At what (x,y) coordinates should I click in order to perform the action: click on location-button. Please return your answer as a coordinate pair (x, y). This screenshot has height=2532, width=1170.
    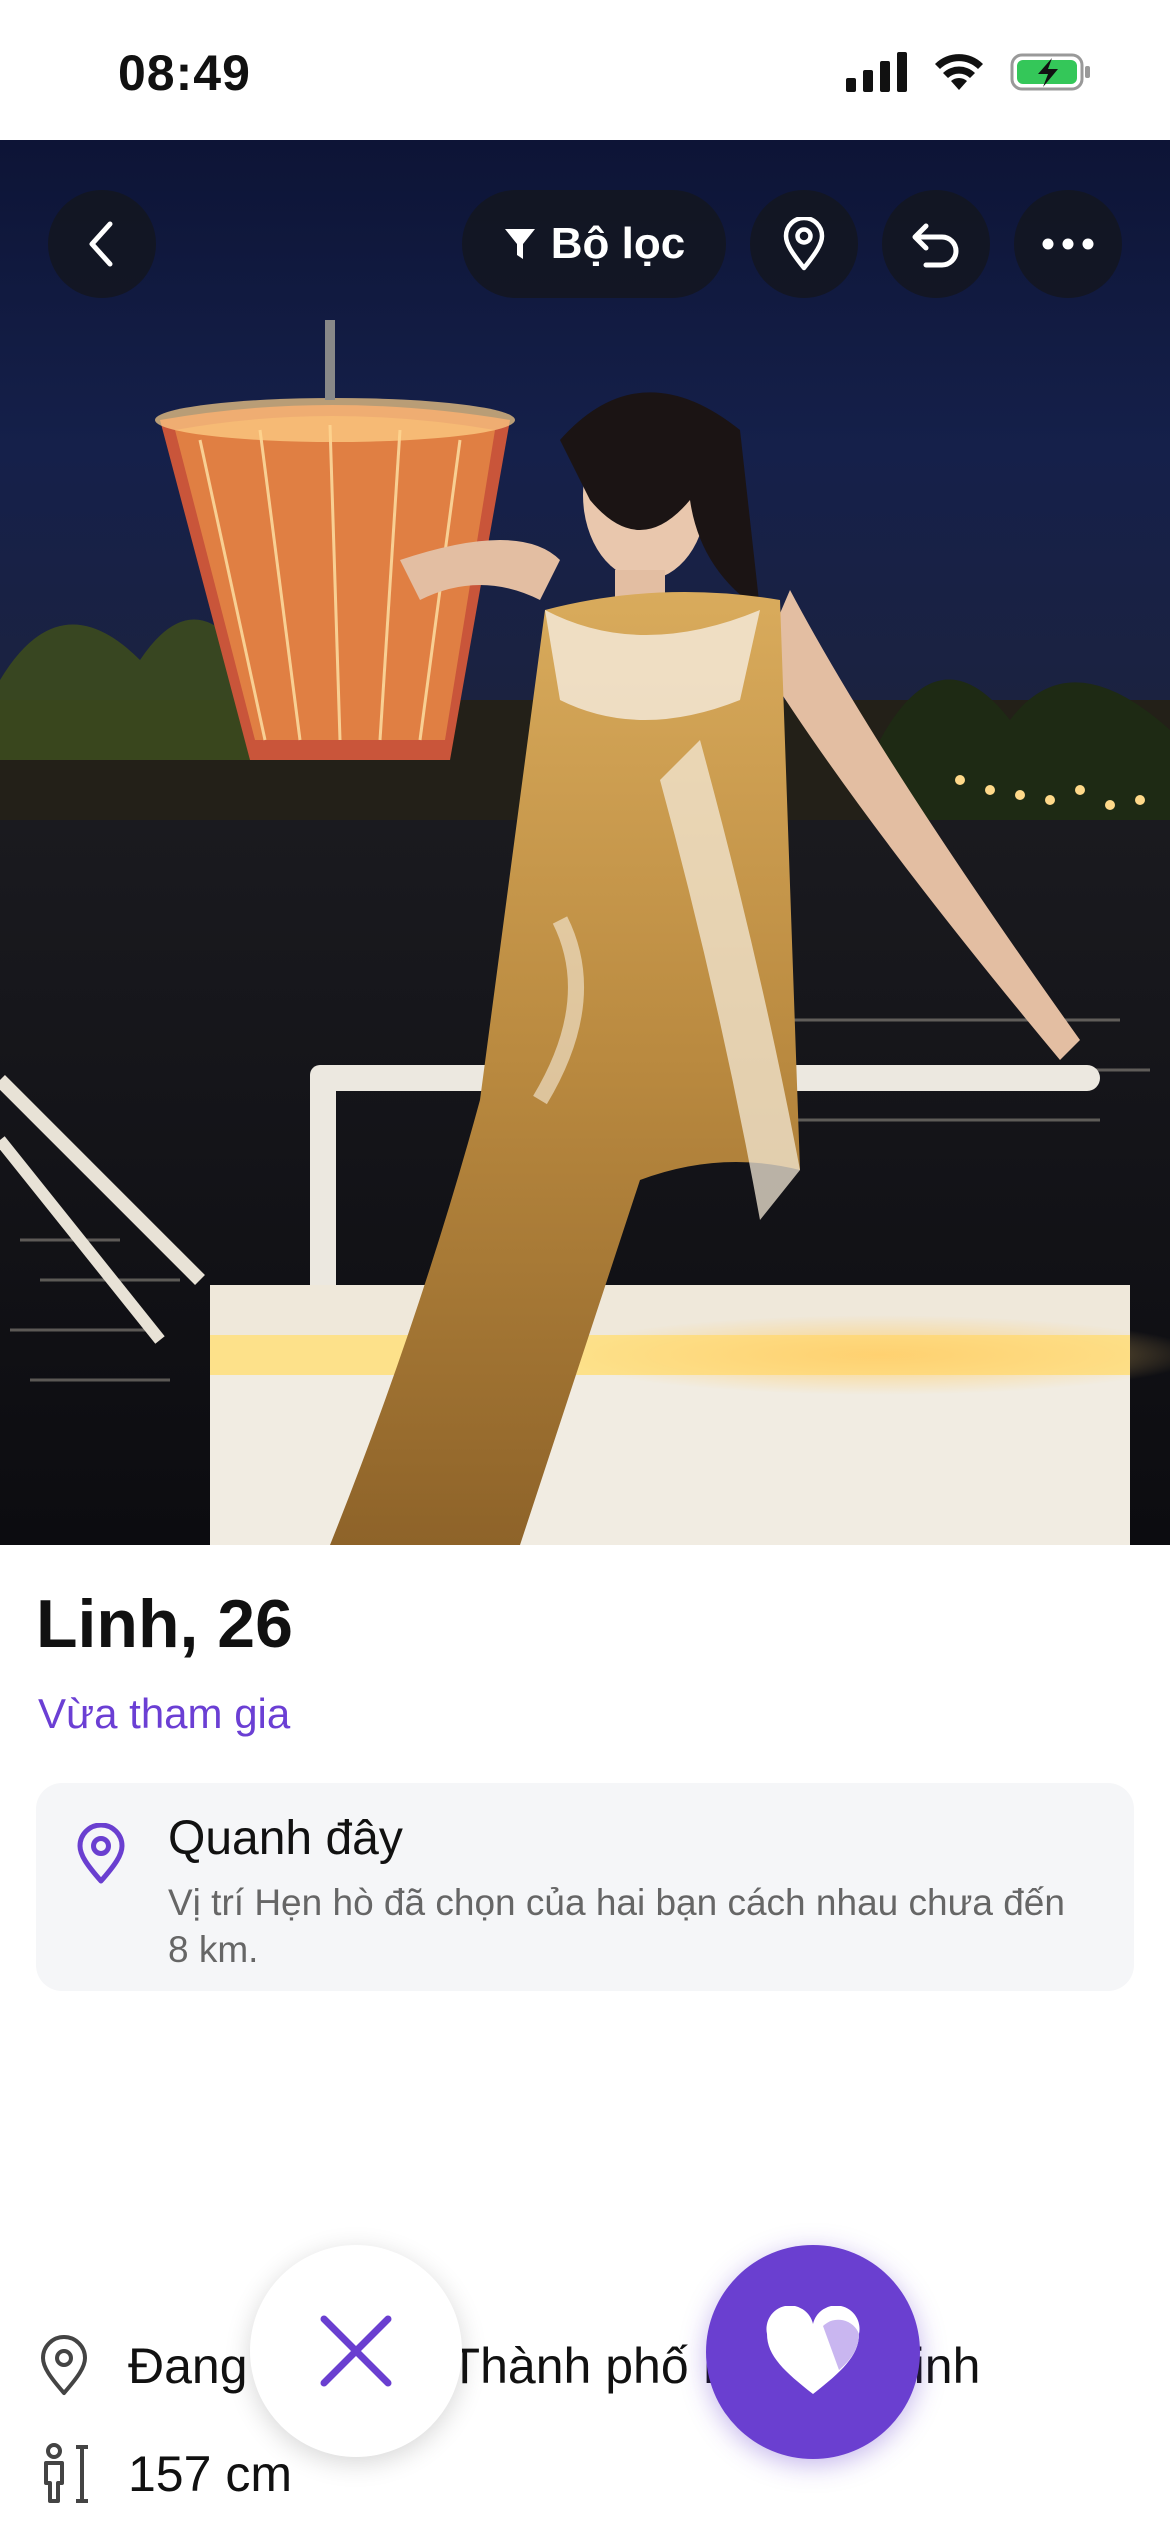
    Looking at the image, I should click on (804, 244).